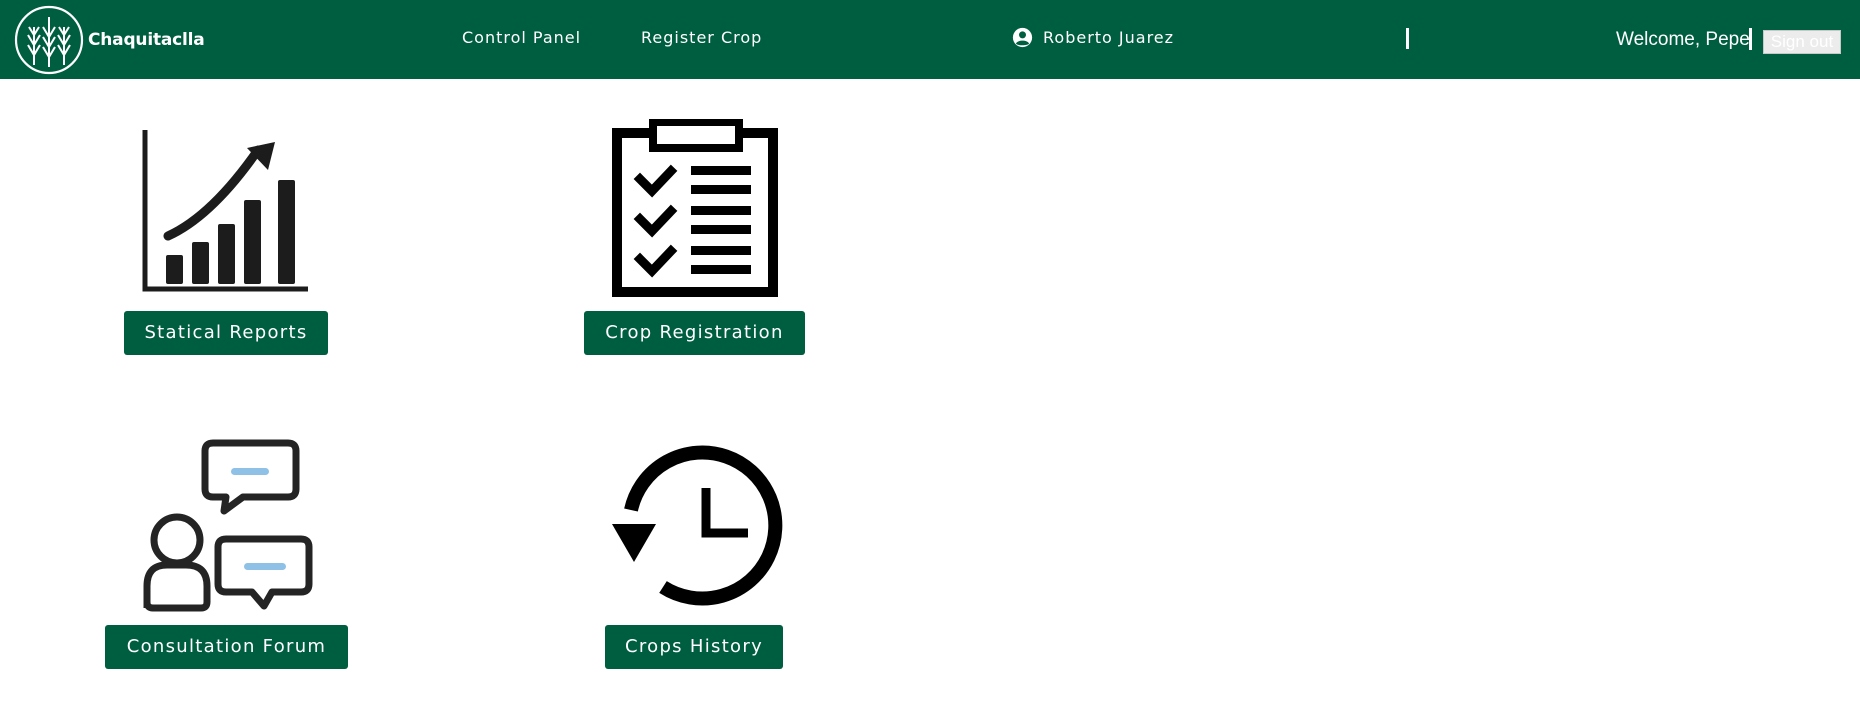 This screenshot has width=1860, height=703. I want to click on welcome-text: Welcome, Pepe, so click(1683, 39).